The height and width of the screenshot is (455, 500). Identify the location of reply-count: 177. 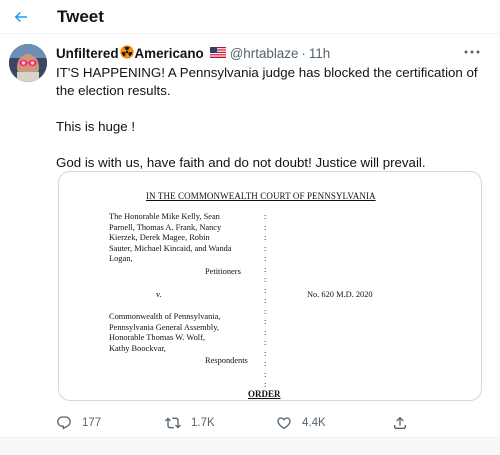
(92, 423).